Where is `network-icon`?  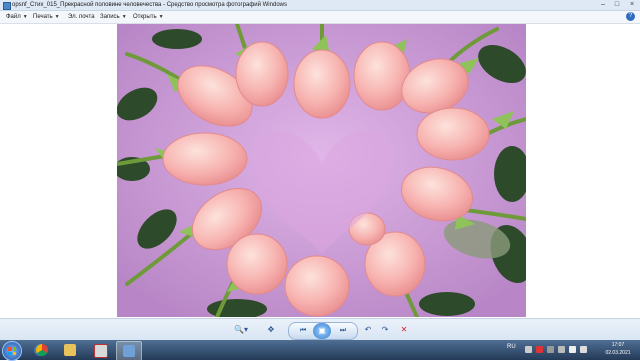
network-icon is located at coordinates (572, 349).